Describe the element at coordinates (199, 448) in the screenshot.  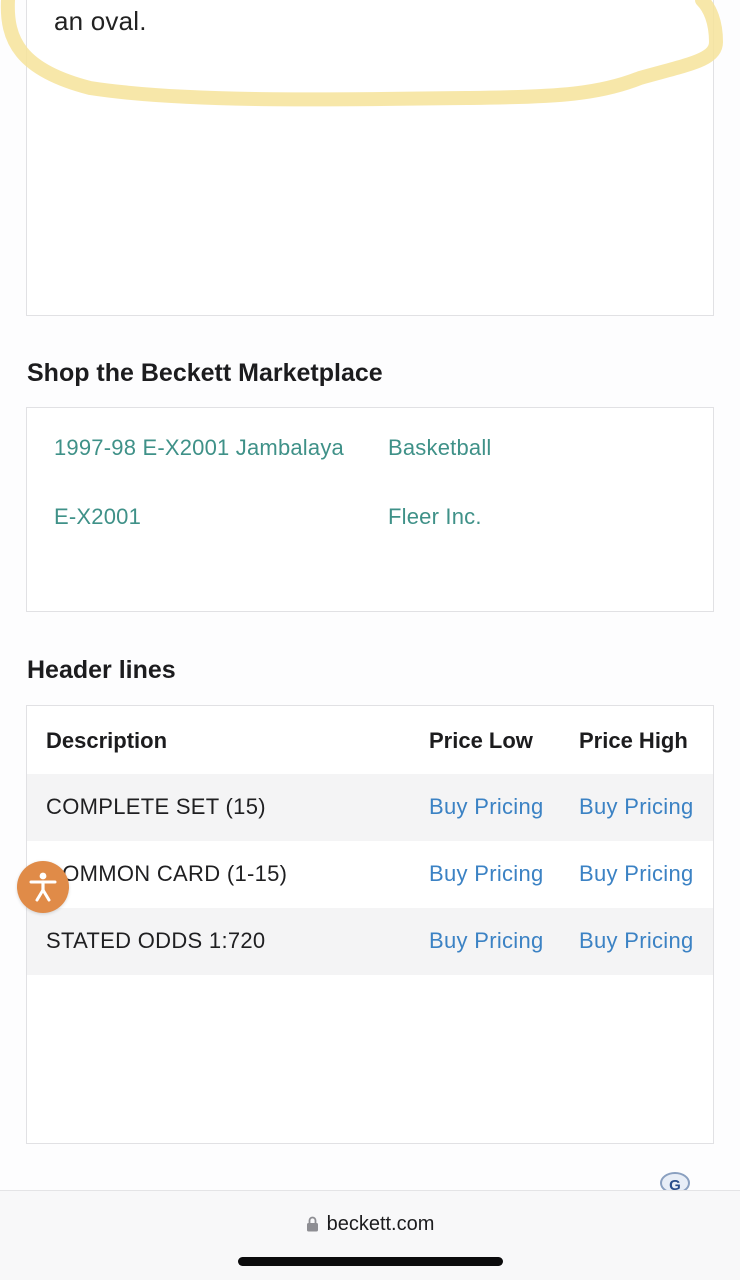
I see `marketplace-link-set: 1997-98 E-X2001 Jambalaya` at that location.